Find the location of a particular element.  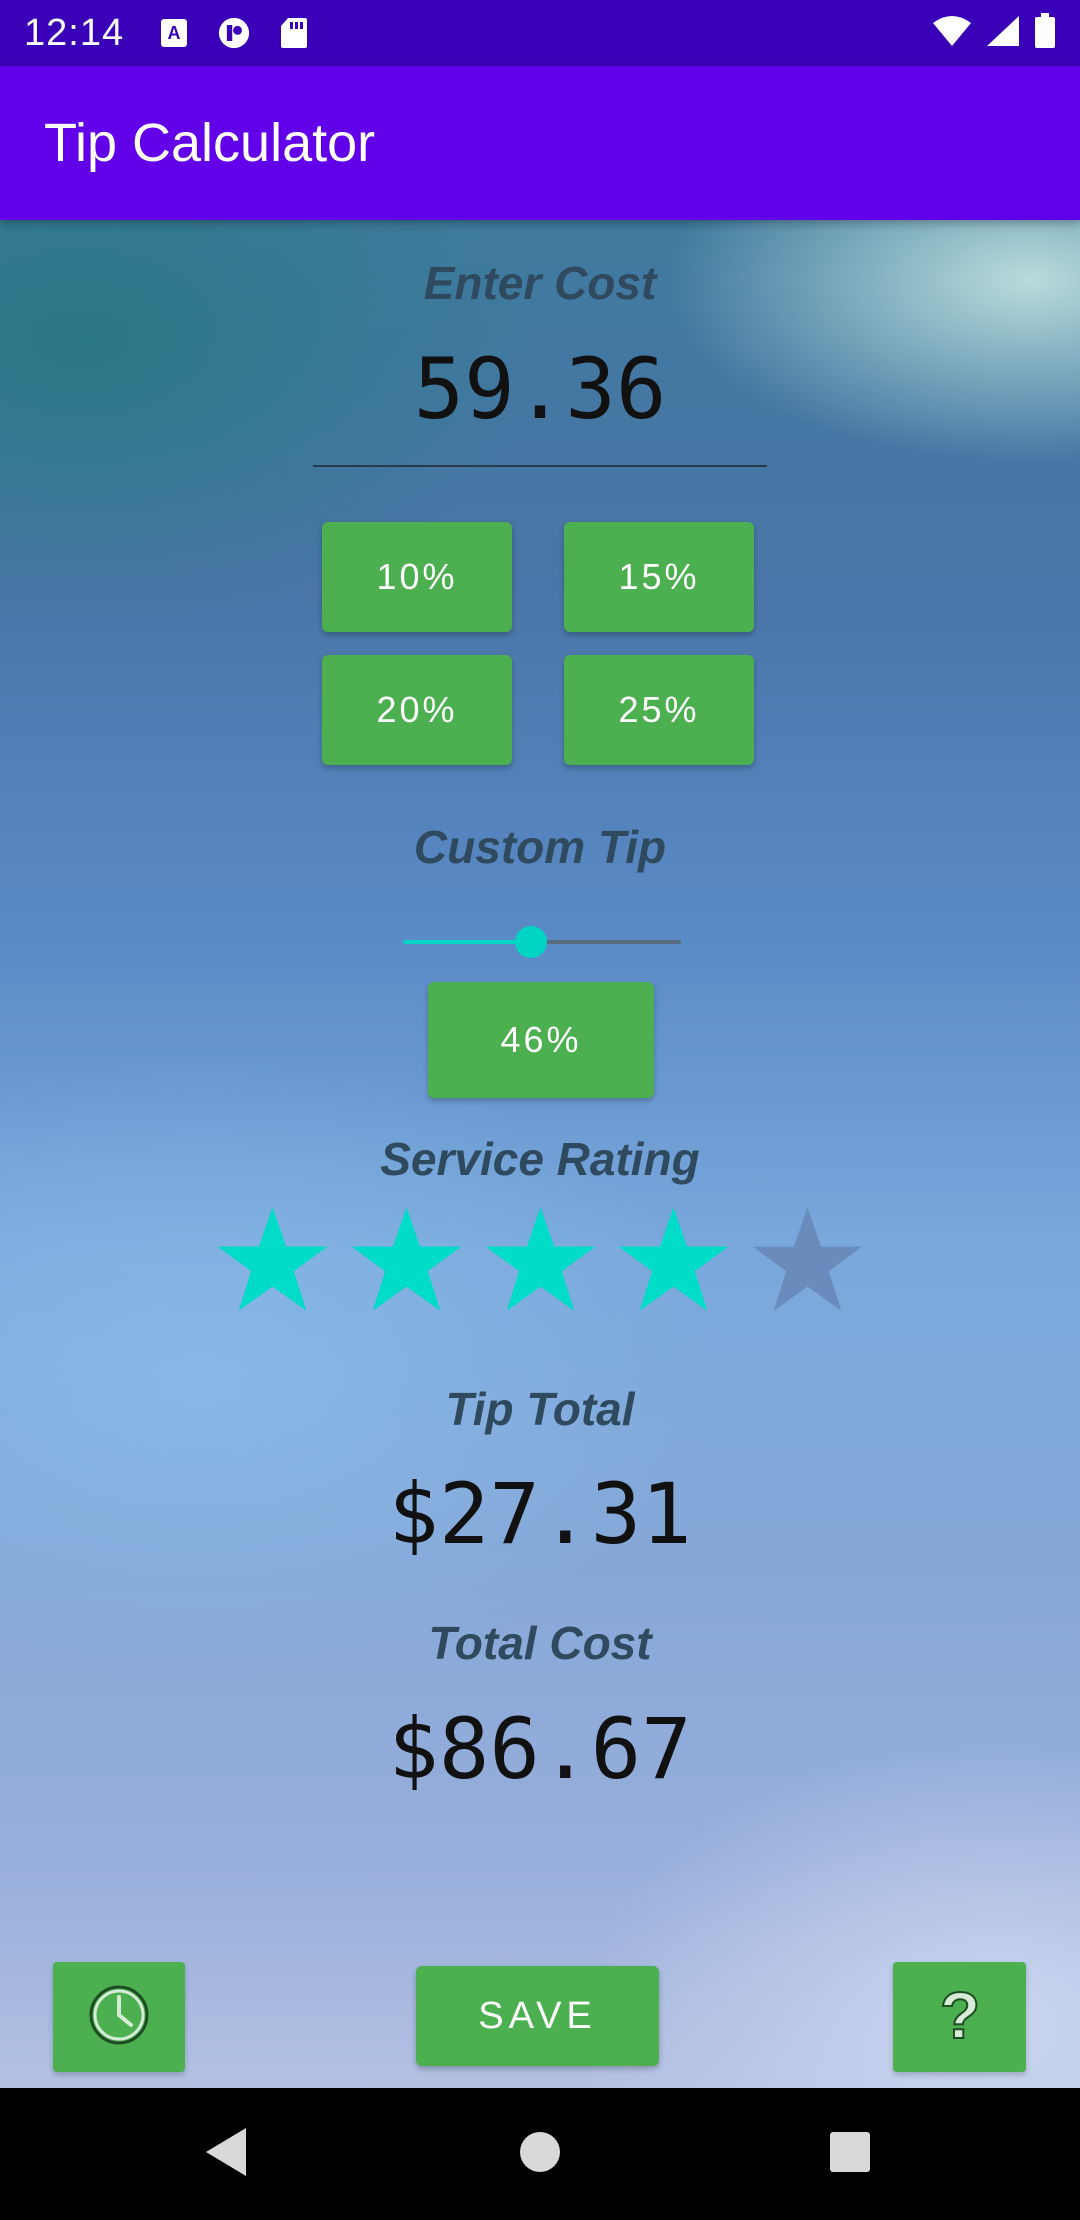

enter-cost-label: Enter Cost is located at coordinates (540, 283).